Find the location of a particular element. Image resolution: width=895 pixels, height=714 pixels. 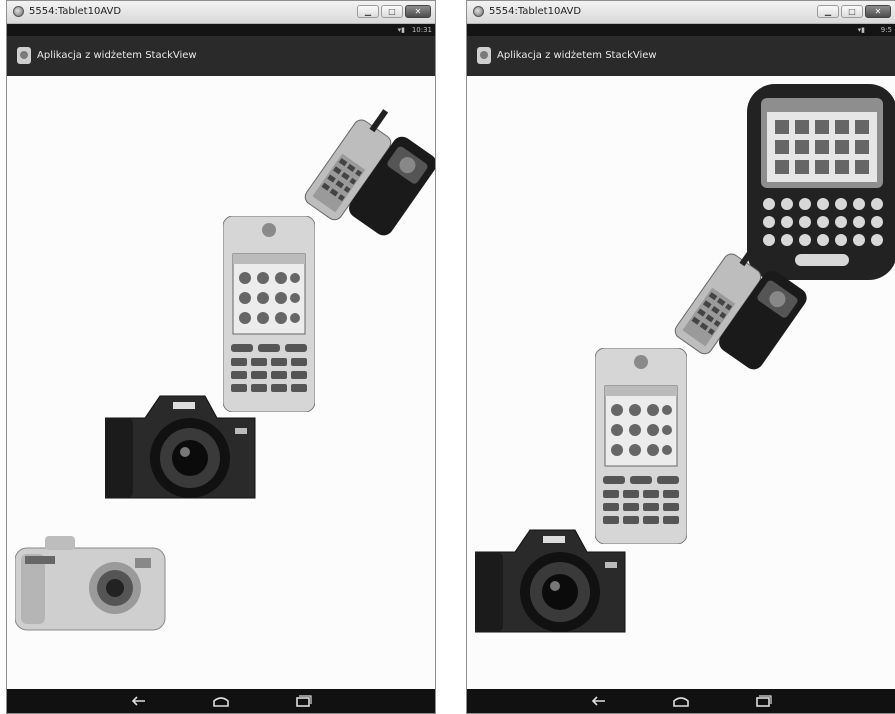

status-bar: ▾▮ 10:31 is located at coordinates (221, 30).